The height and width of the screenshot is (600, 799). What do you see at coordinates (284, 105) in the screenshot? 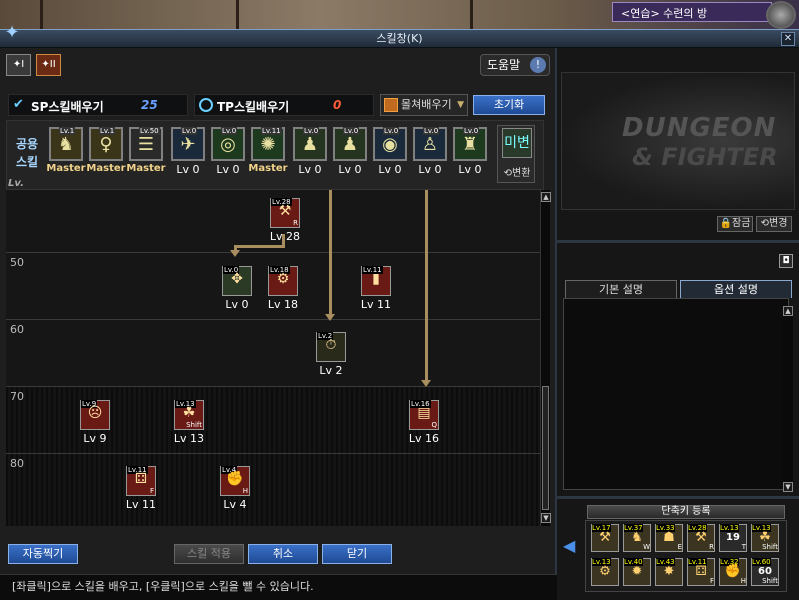
I see `tp-learn-row: TP스킬배우기 0` at bounding box center [284, 105].